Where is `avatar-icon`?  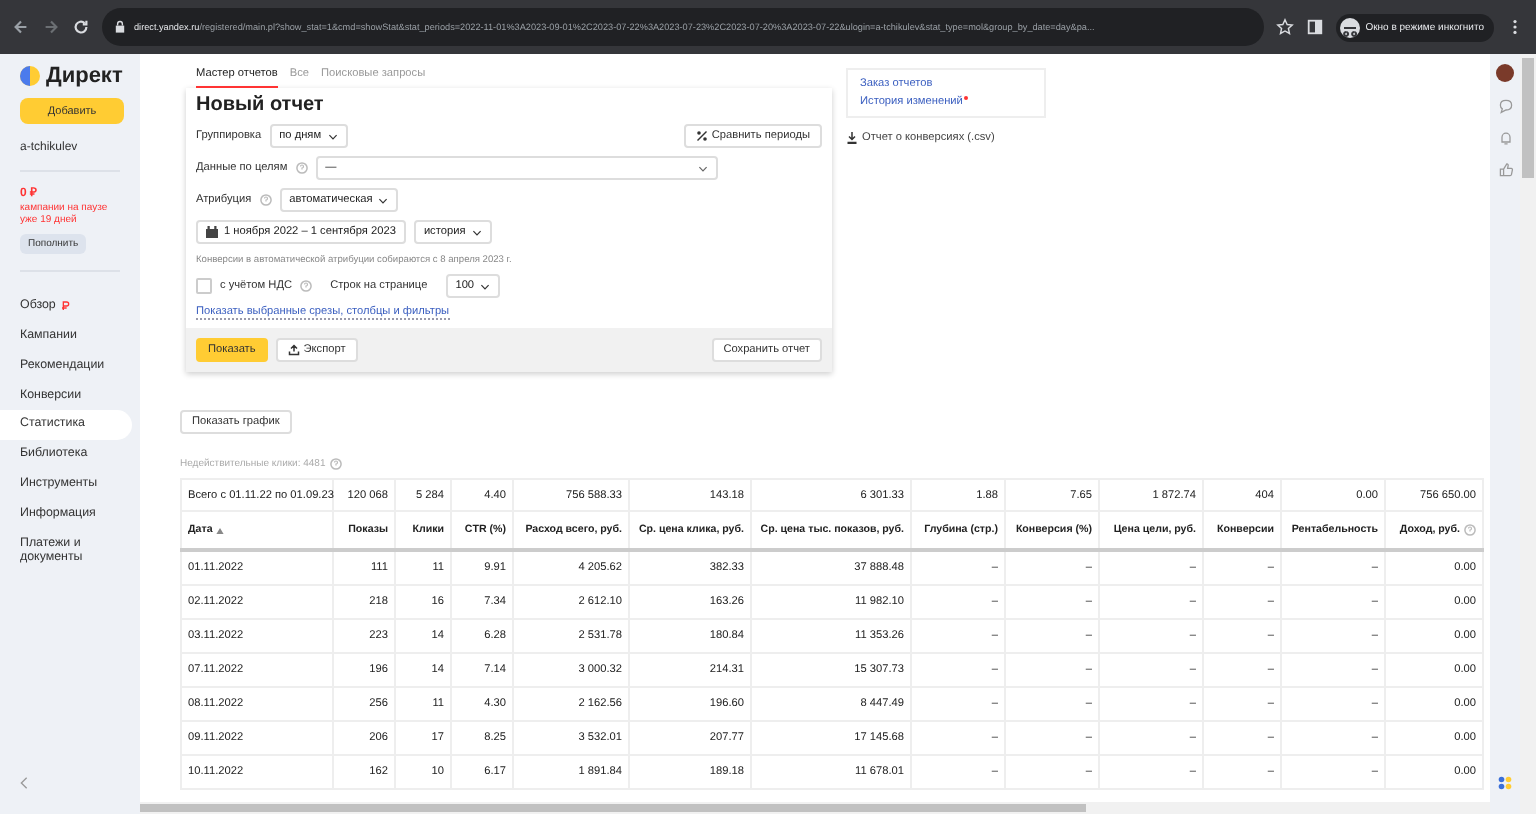
avatar-icon is located at coordinates (1505, 73).